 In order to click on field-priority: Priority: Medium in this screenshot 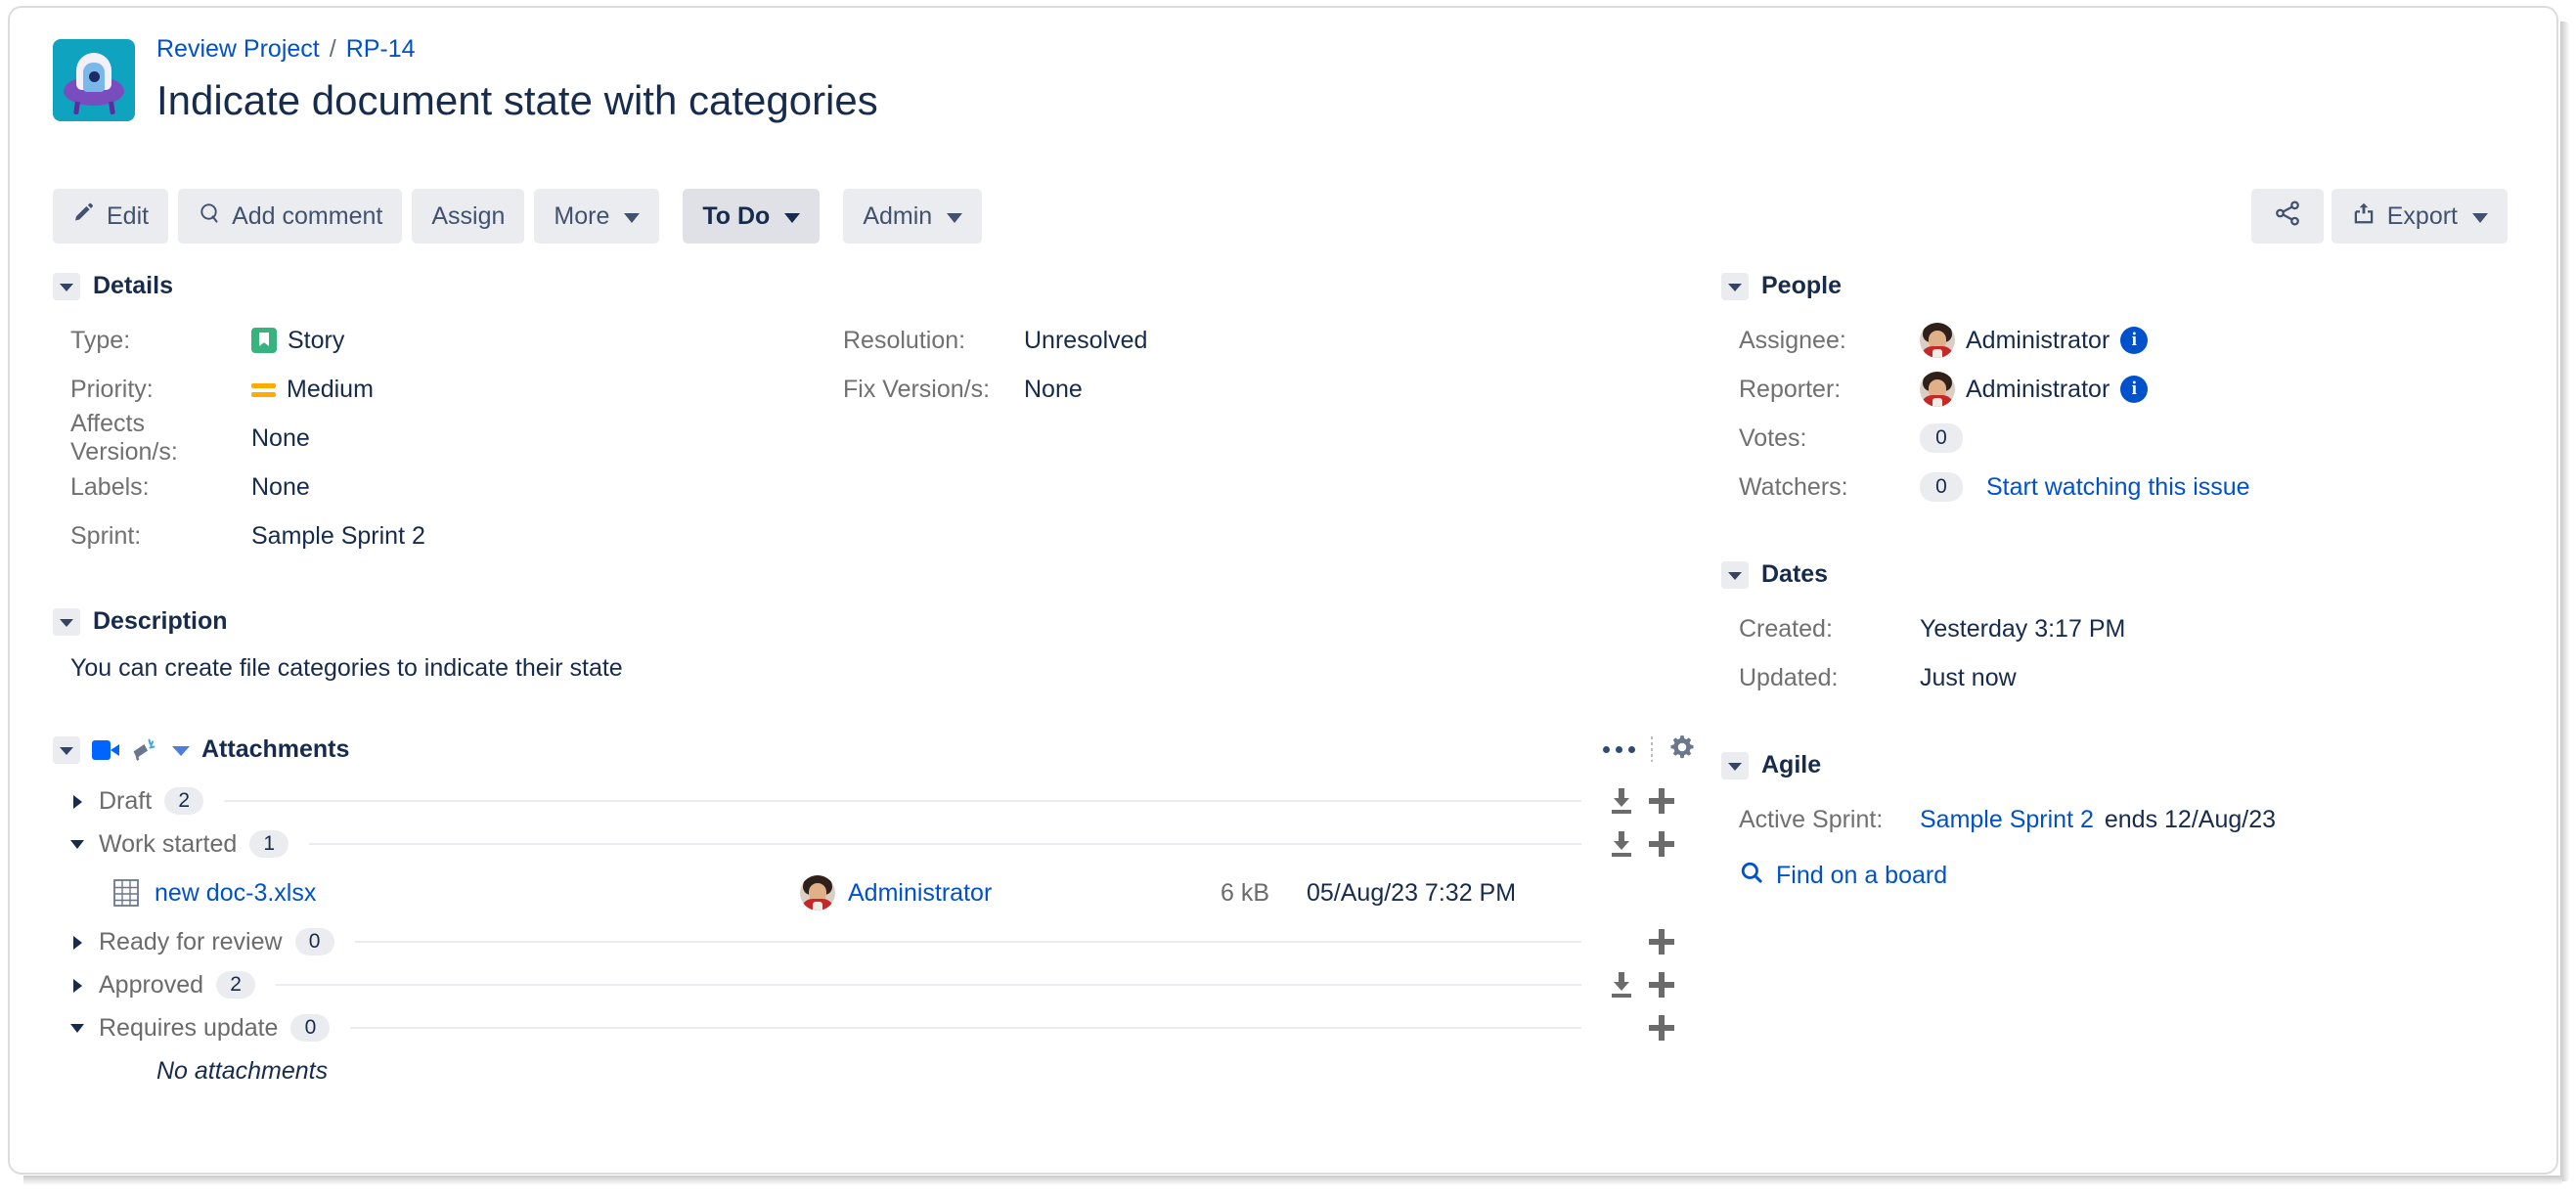, I will do `click(457, 389)`.